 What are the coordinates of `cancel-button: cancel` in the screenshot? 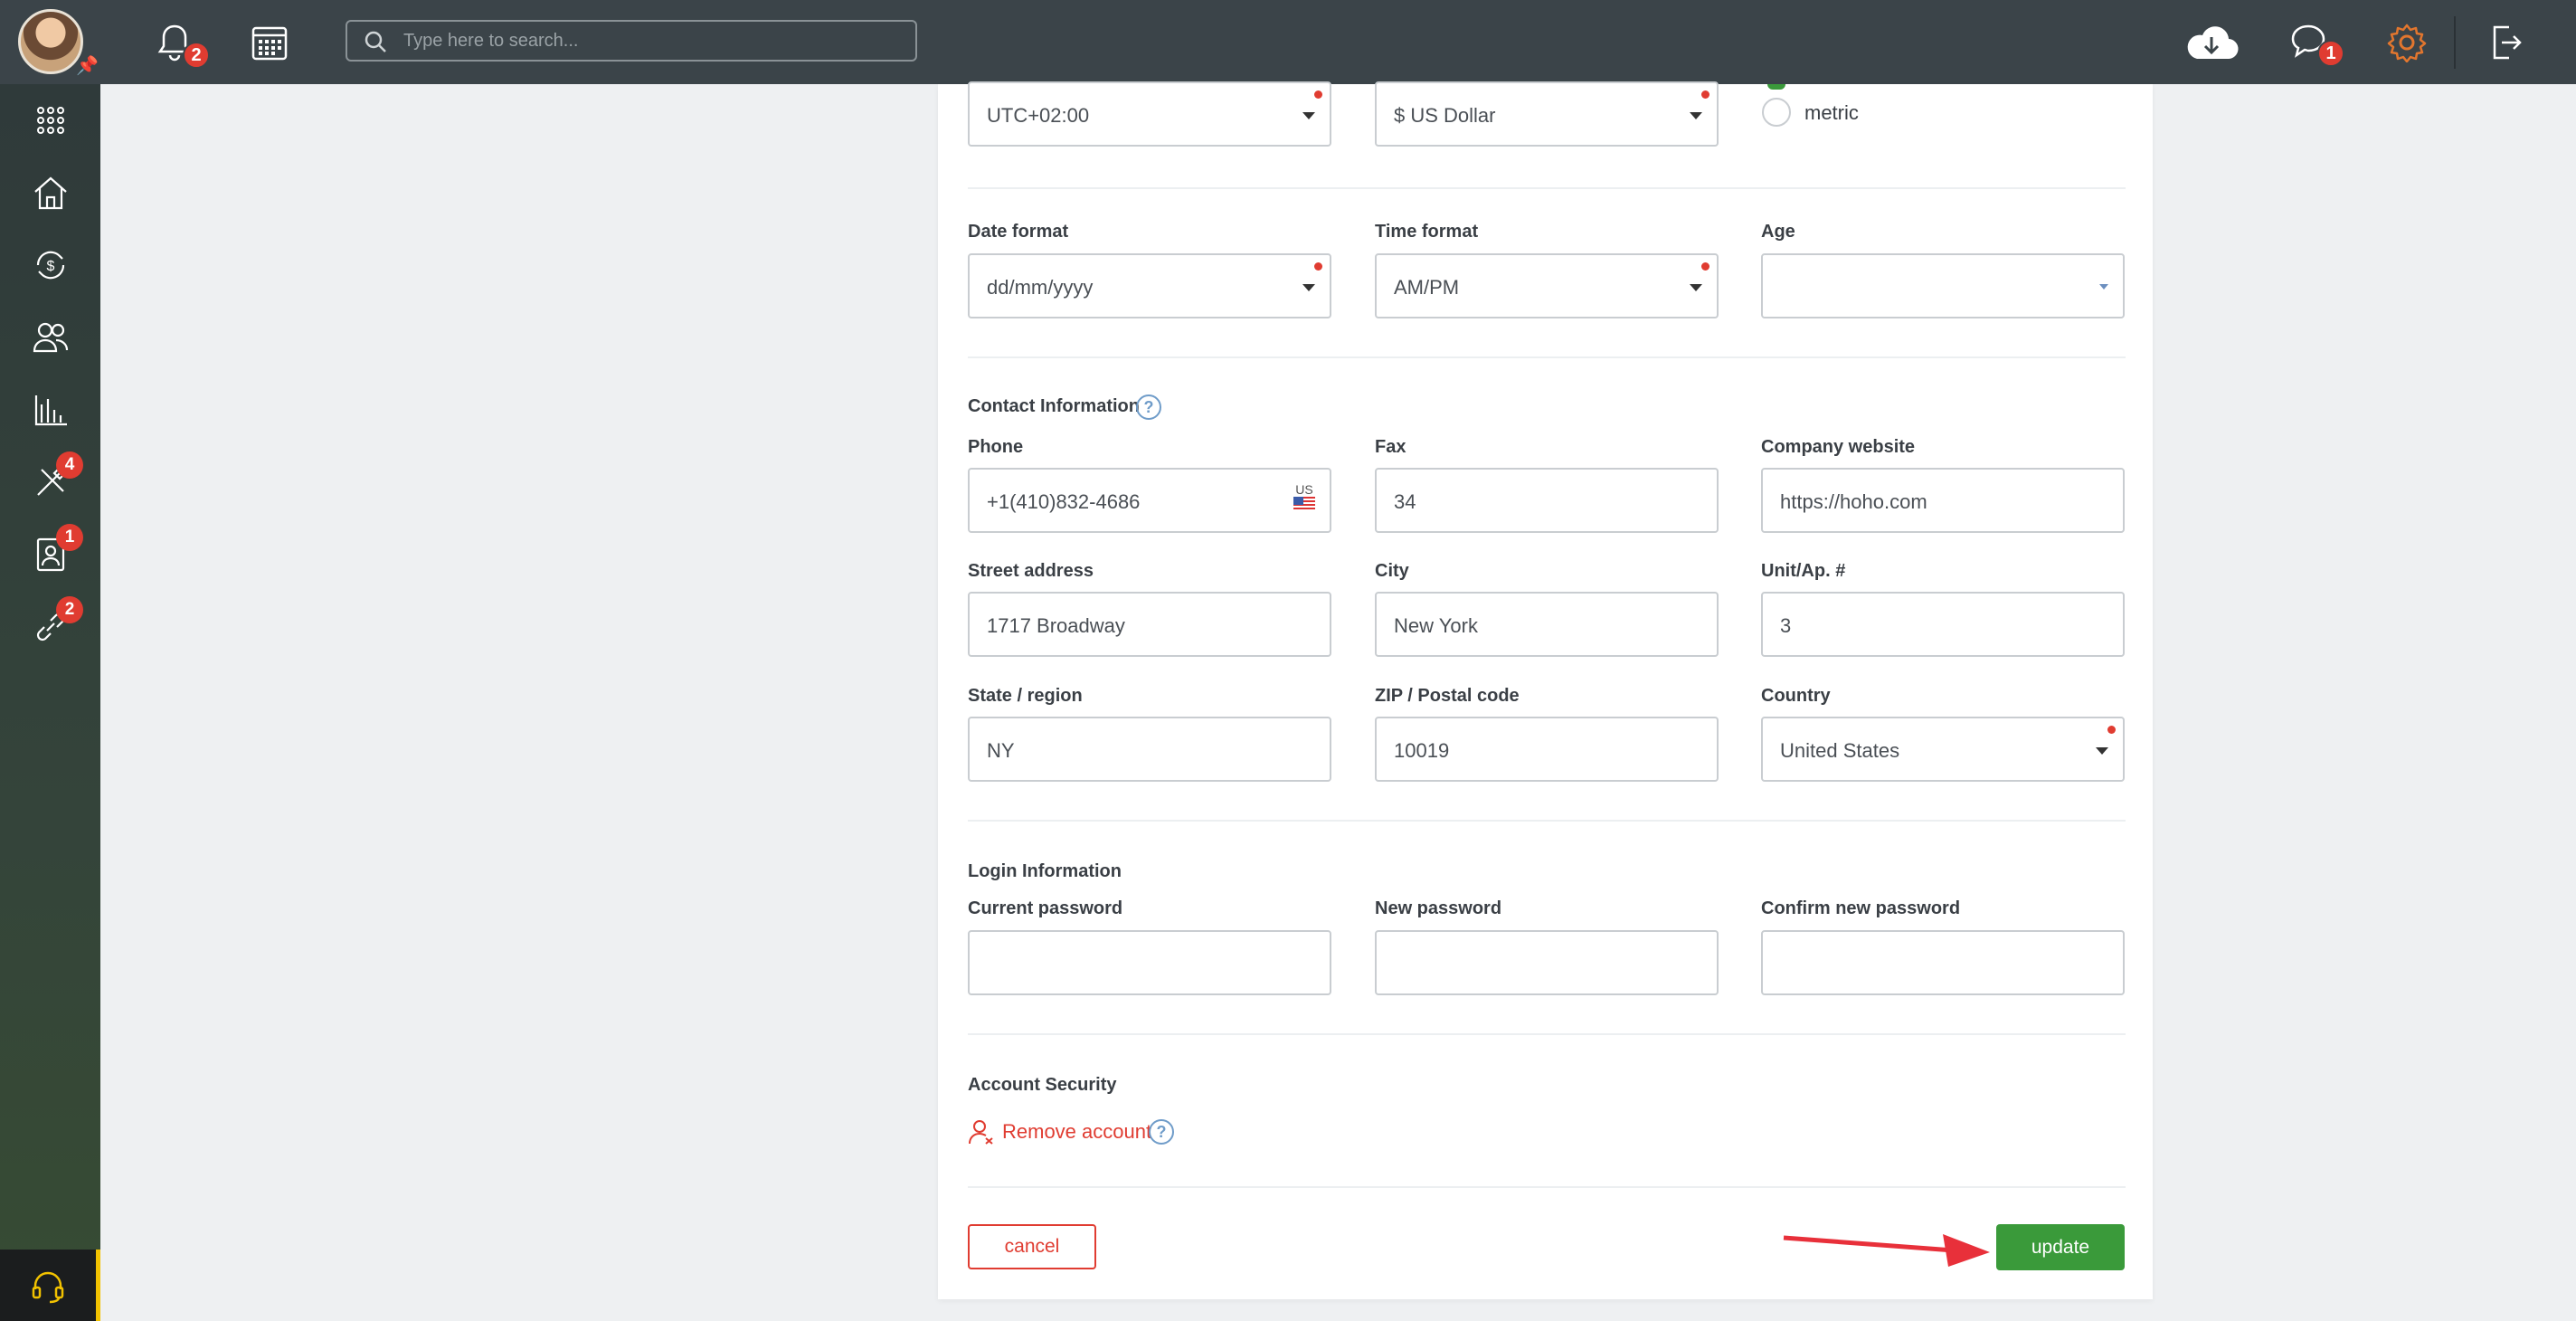 It's located at (1032, 1246).